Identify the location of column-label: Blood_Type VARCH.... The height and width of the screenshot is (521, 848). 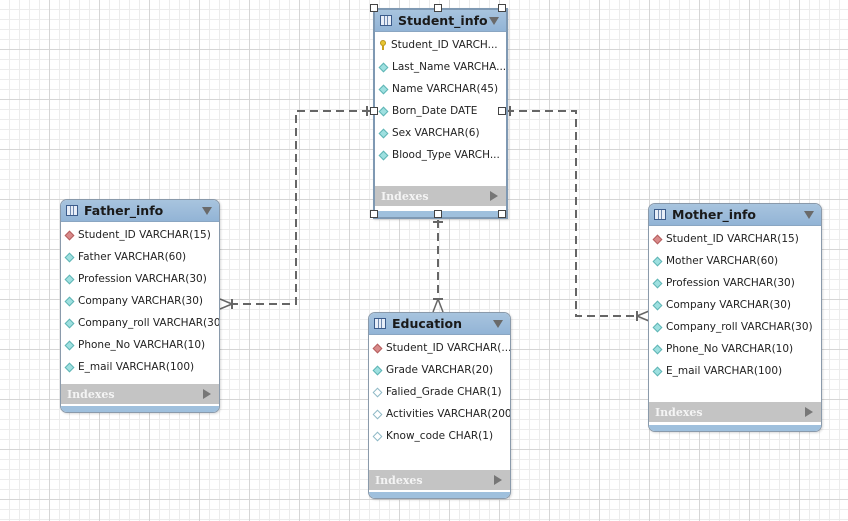
(446, 155).